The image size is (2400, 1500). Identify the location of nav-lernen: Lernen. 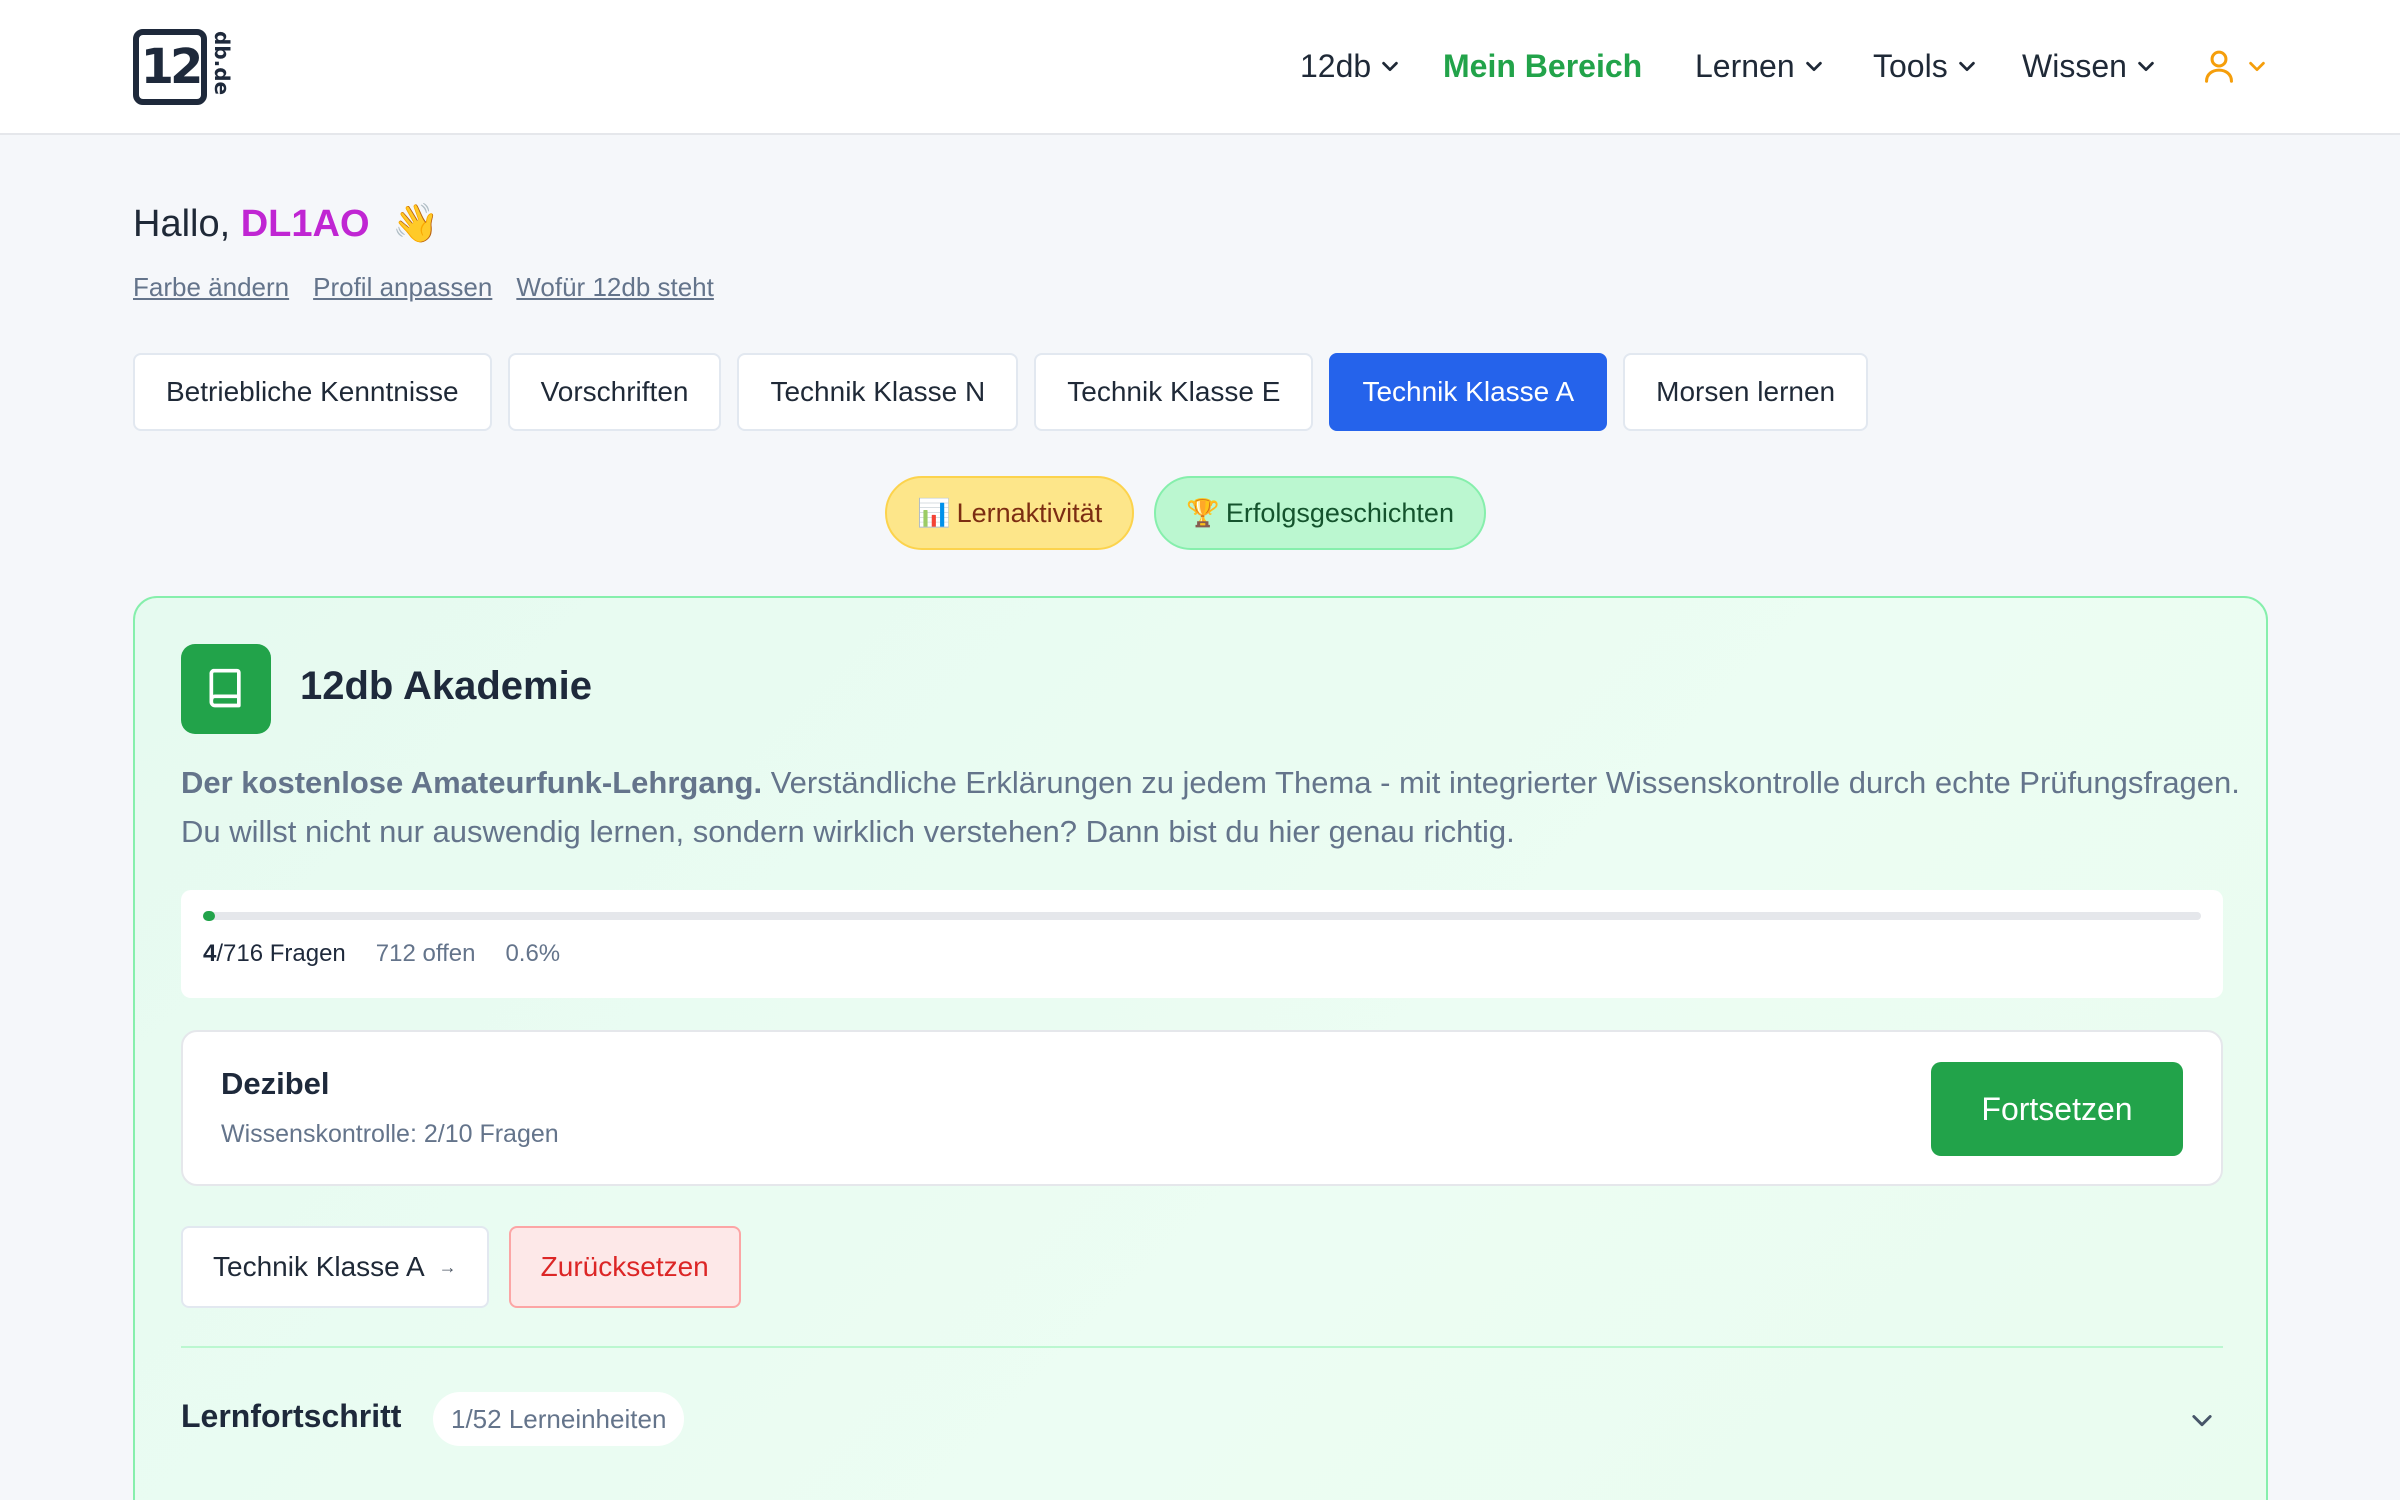
(1760, 66).